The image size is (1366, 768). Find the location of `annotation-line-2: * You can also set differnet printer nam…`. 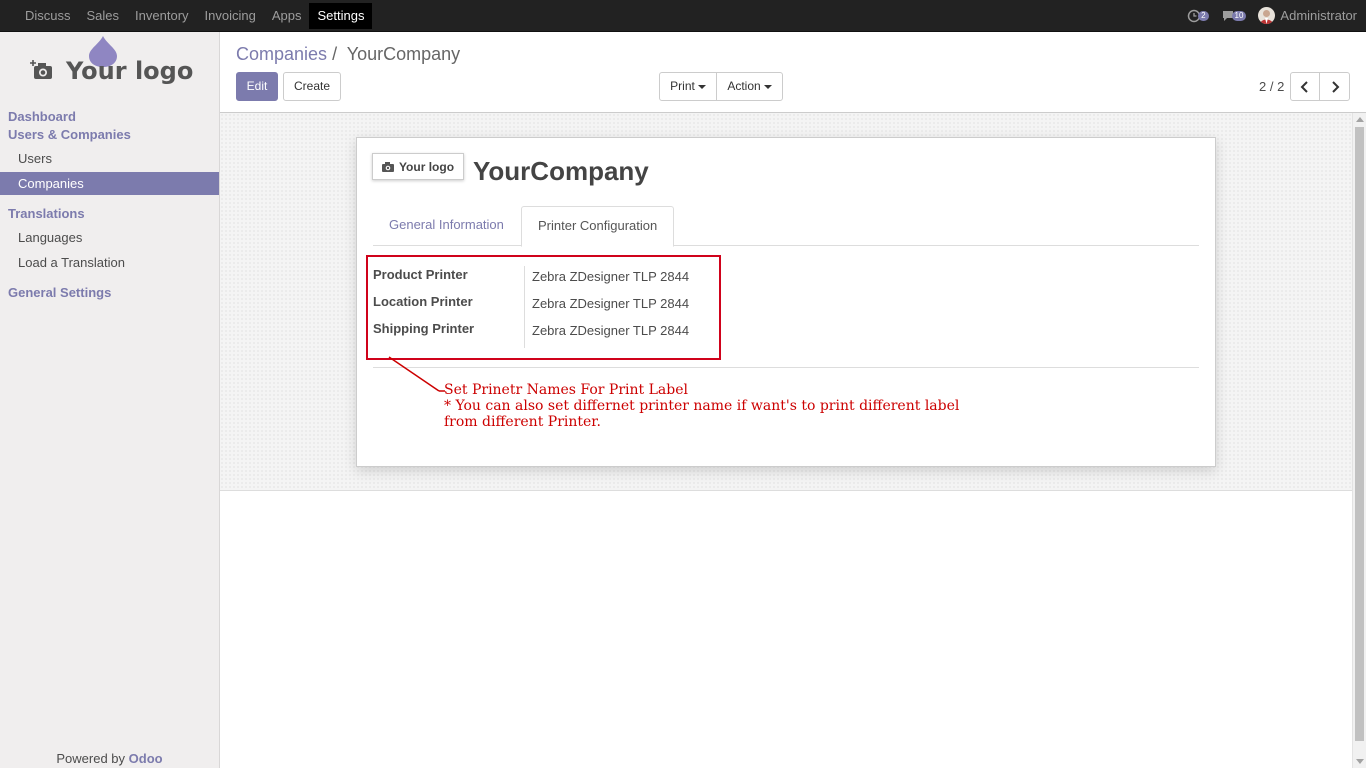

annotation-line-2: * You can also set differnet printer nam… is located at coordinates (702, 406).